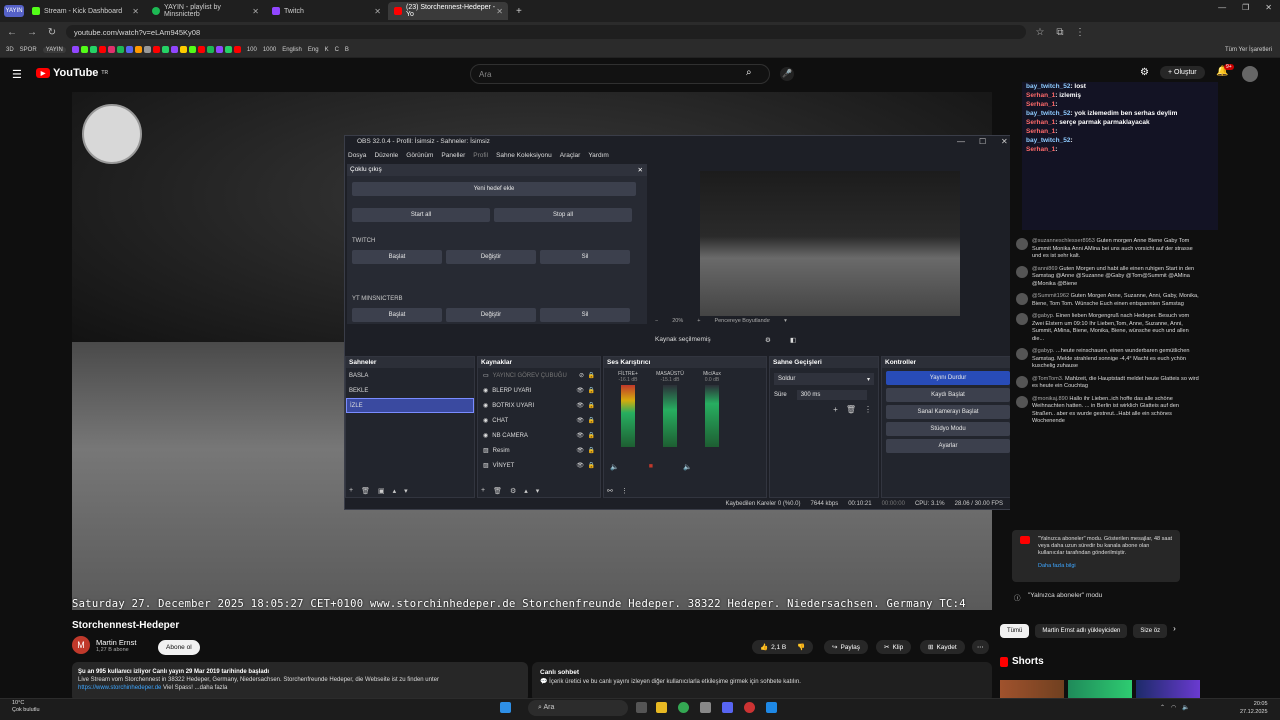 The width and height of the screenshot is (1280, 720). What do you see at coordinates (397, 257) in the screenshot?
I see `twitch-start-button: Başlat` at bounding box center [397, 257].